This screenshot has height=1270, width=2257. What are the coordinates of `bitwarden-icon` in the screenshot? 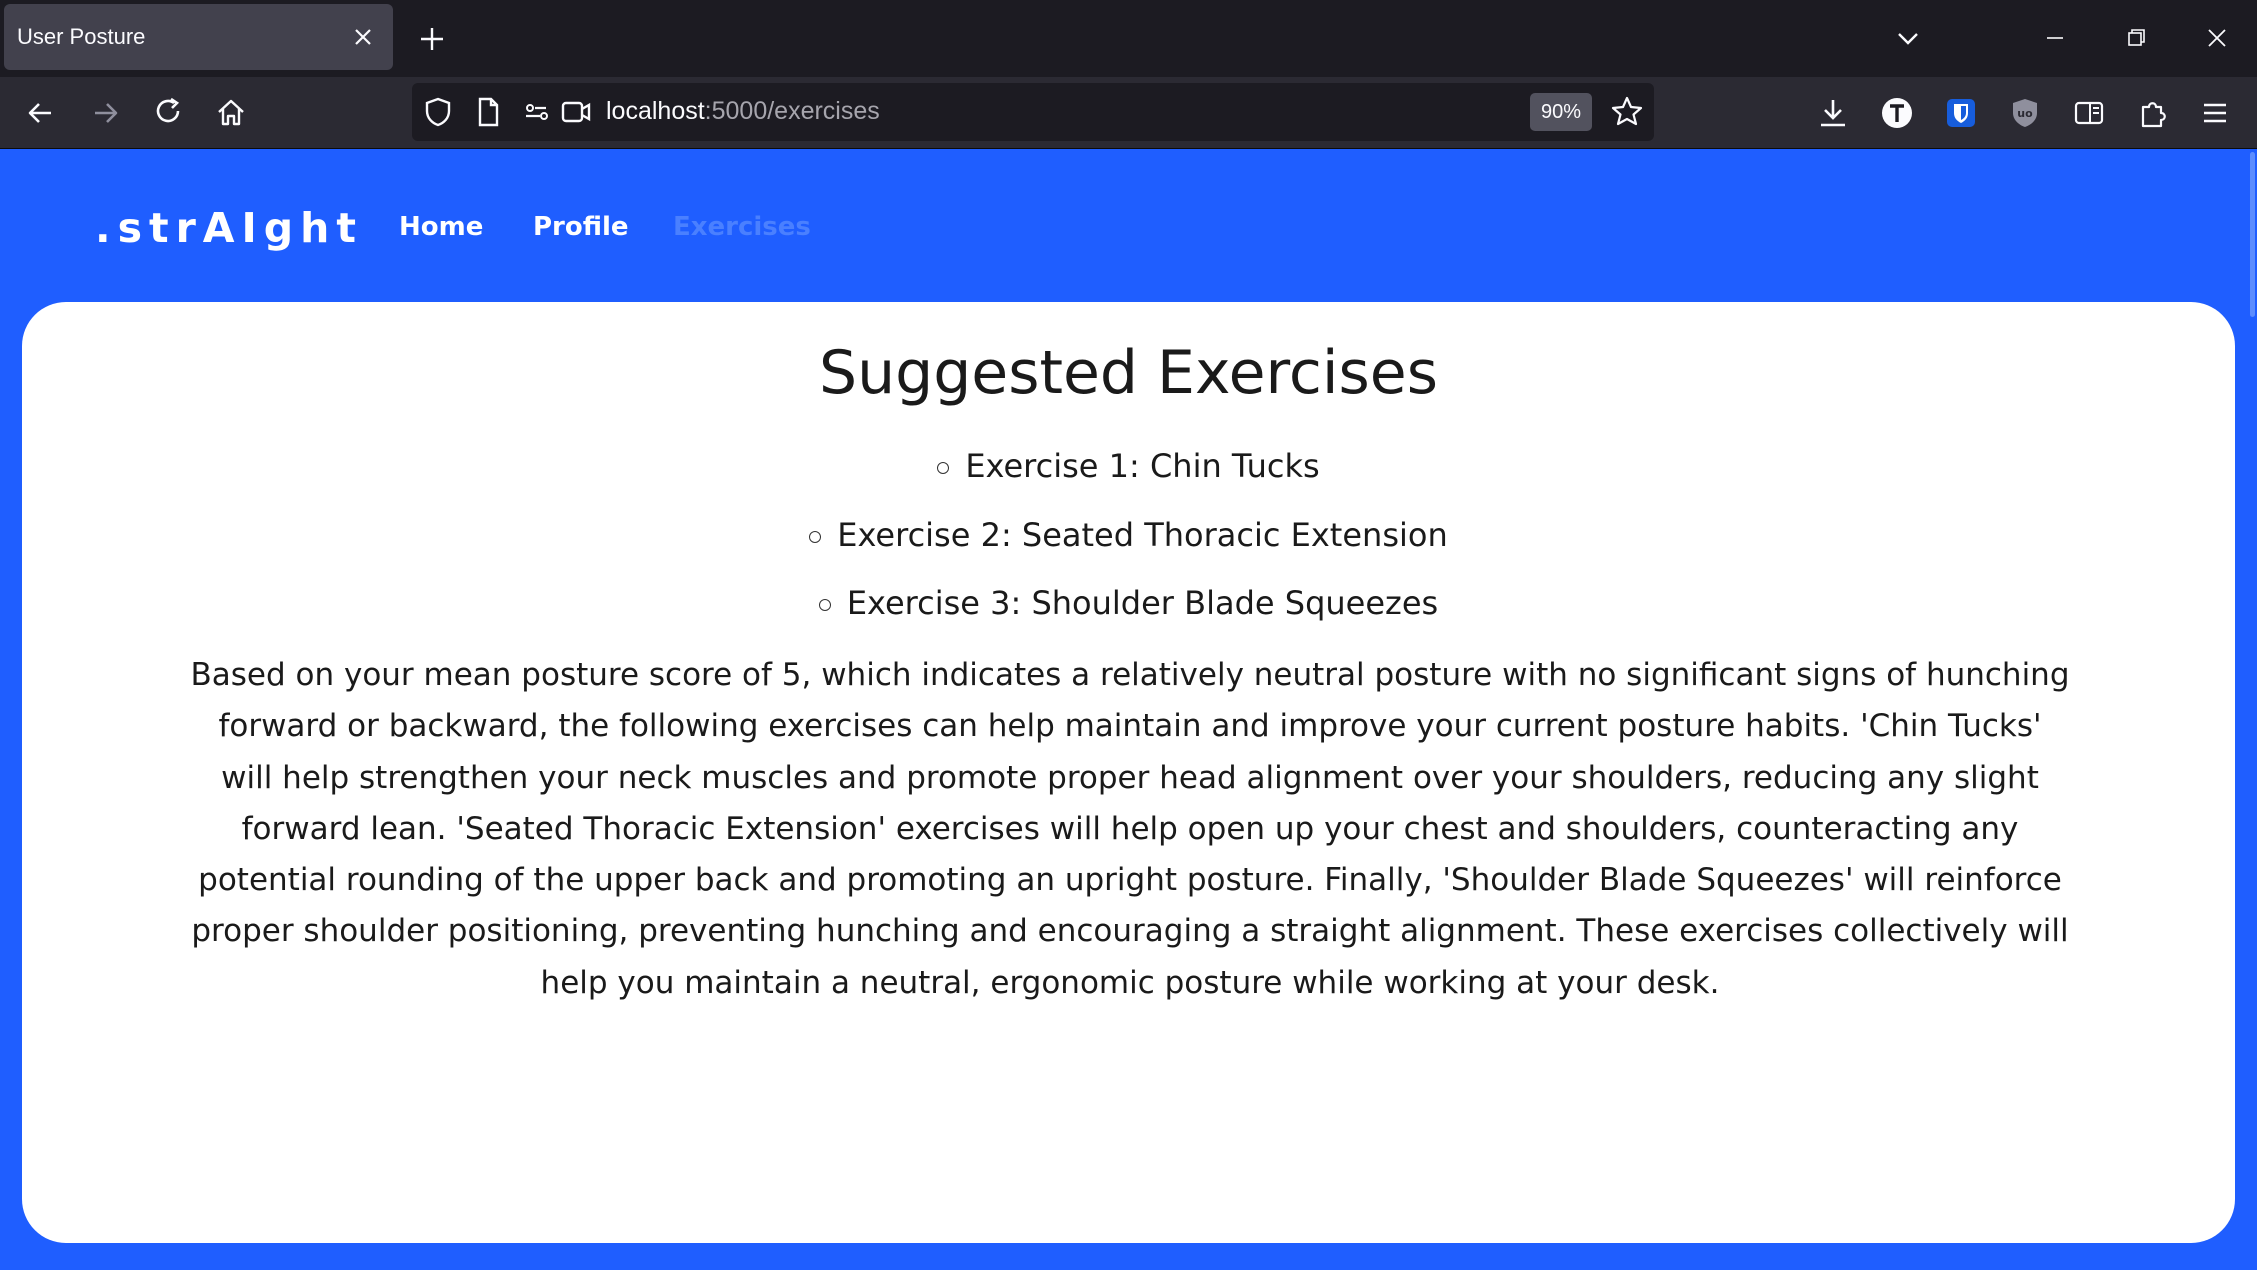 It's located at (1961, 113).